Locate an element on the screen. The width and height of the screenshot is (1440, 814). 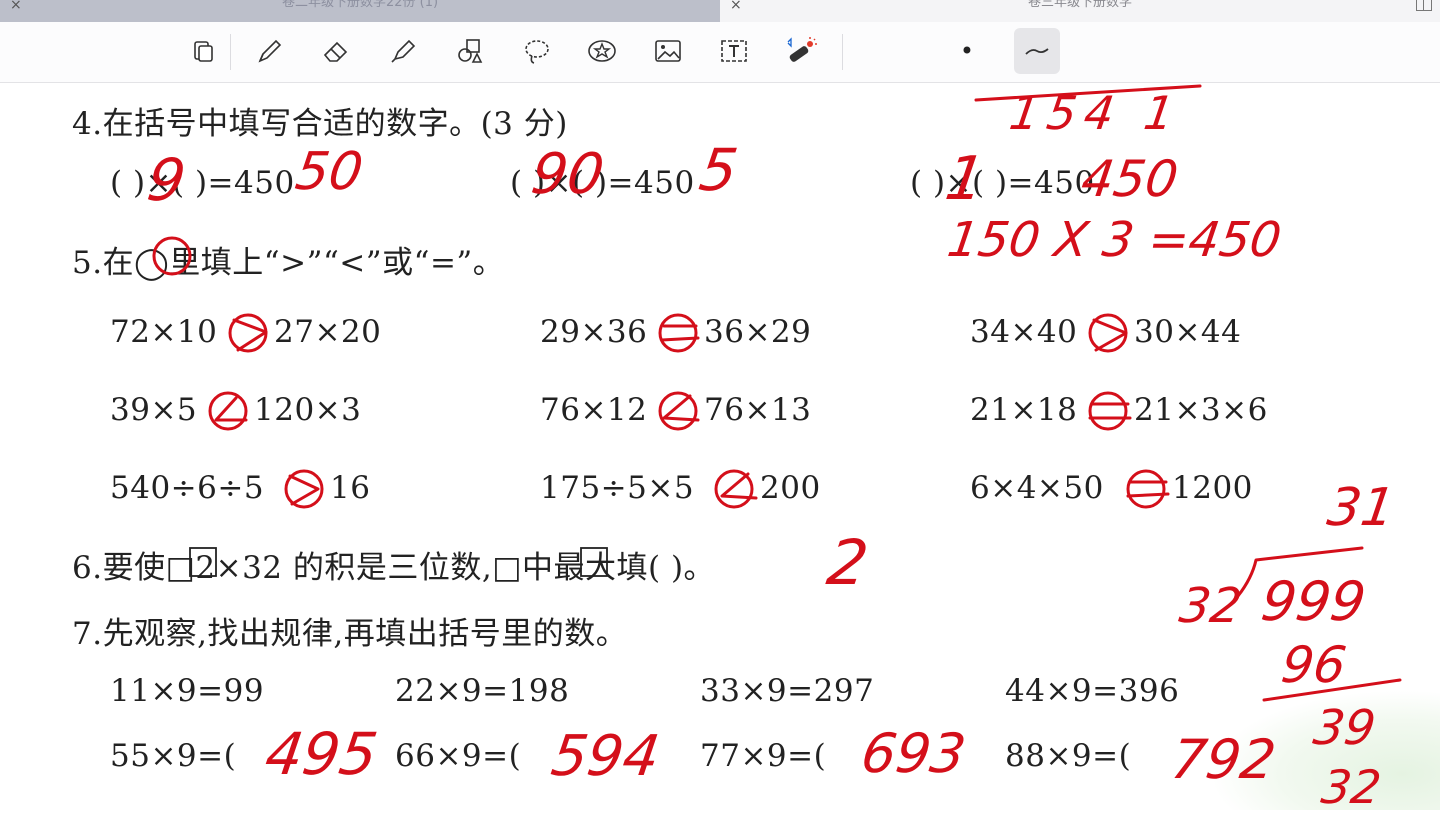
tab-worksheet-grade2: × 卷二年级下册数学22份 (1) is located at coordinates (360, 11).